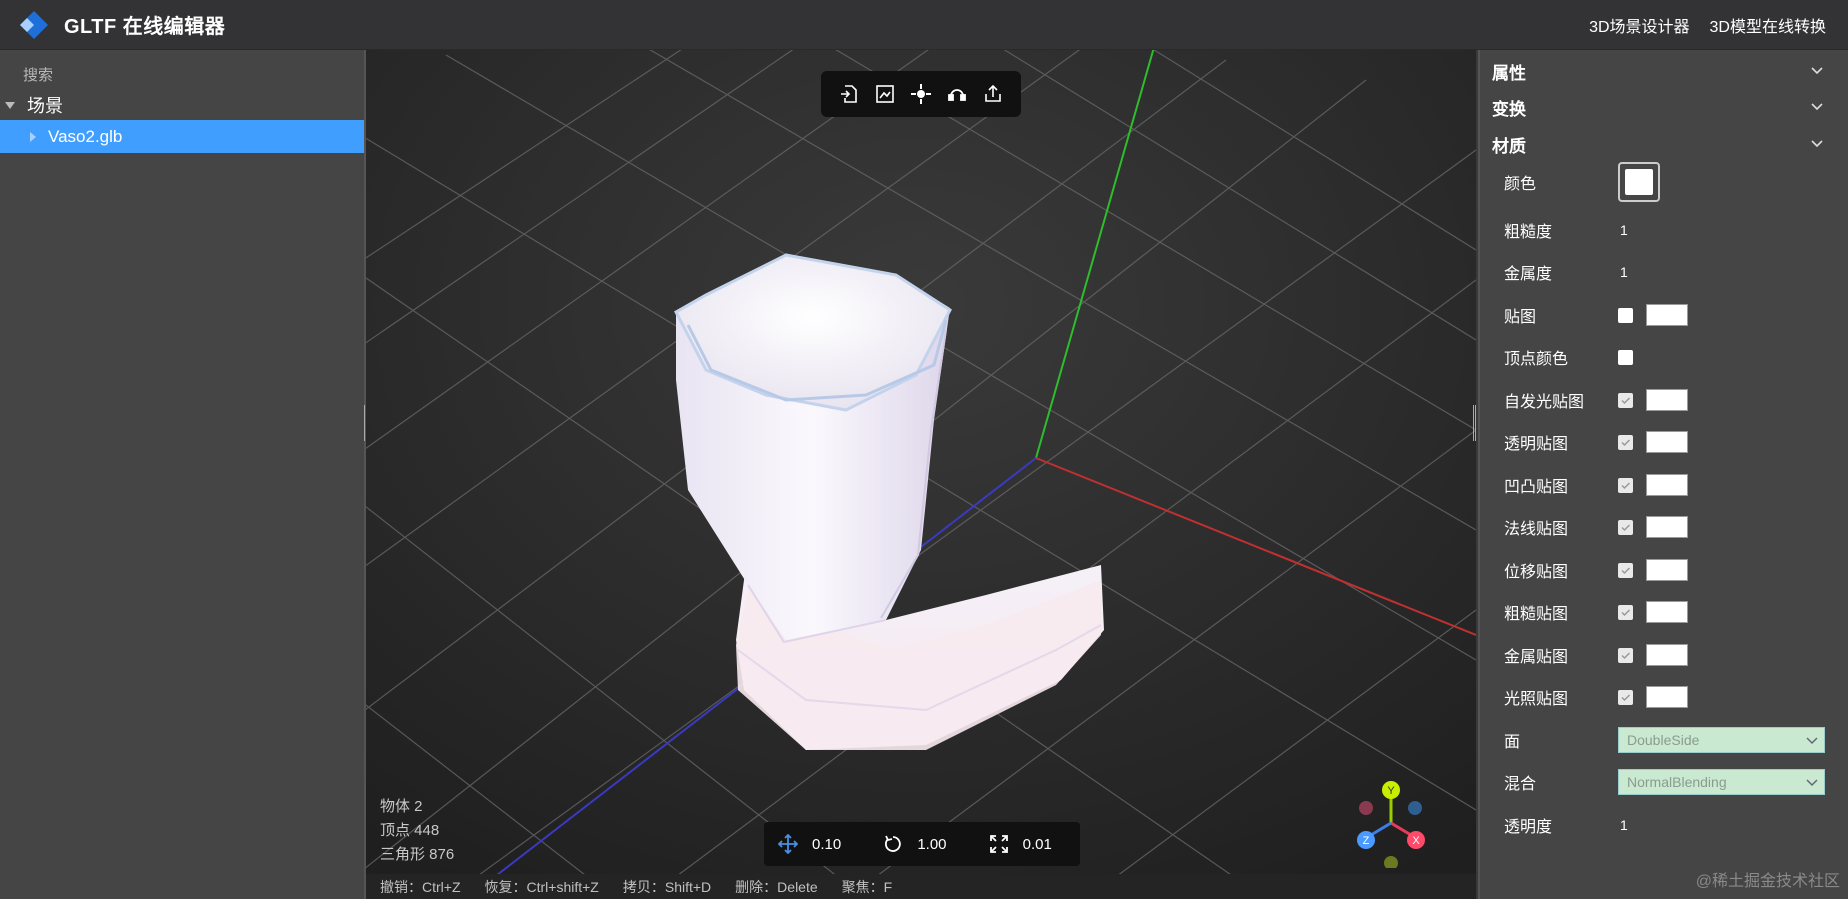 Image resolution: width=1848 pixels, height=899 pixels. What do you see at coordinates (1366, 841) in the screenshot?
I see `gizmo-z-label: Z` at bounding box center [1366, 841].